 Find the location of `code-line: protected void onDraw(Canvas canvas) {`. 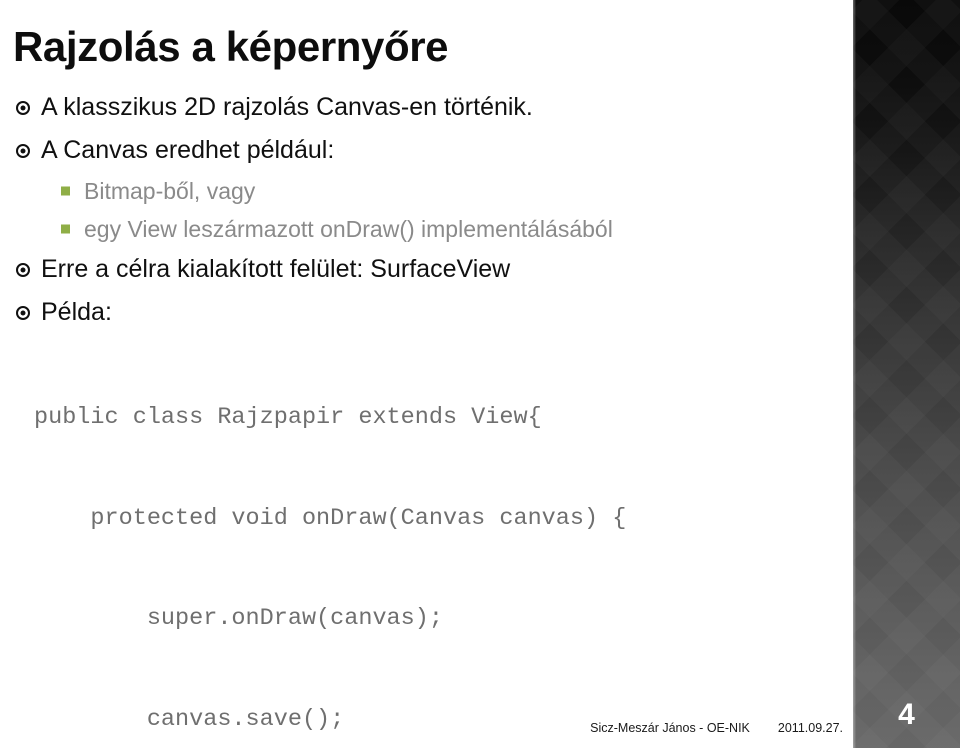

code-line: protected void onDraw(Canvas canvas) { is located at coordinates (330, 518).